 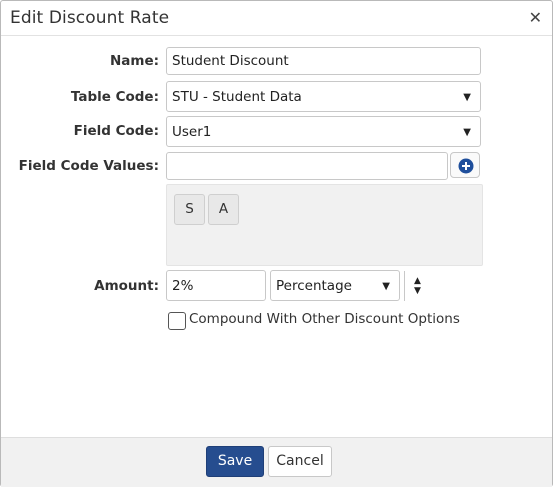 What do you see at coordinates (276, 18) in the screenshot?
I see `dialog-header: Edit Discount Rate ✕` at bounding box center [276, 18].